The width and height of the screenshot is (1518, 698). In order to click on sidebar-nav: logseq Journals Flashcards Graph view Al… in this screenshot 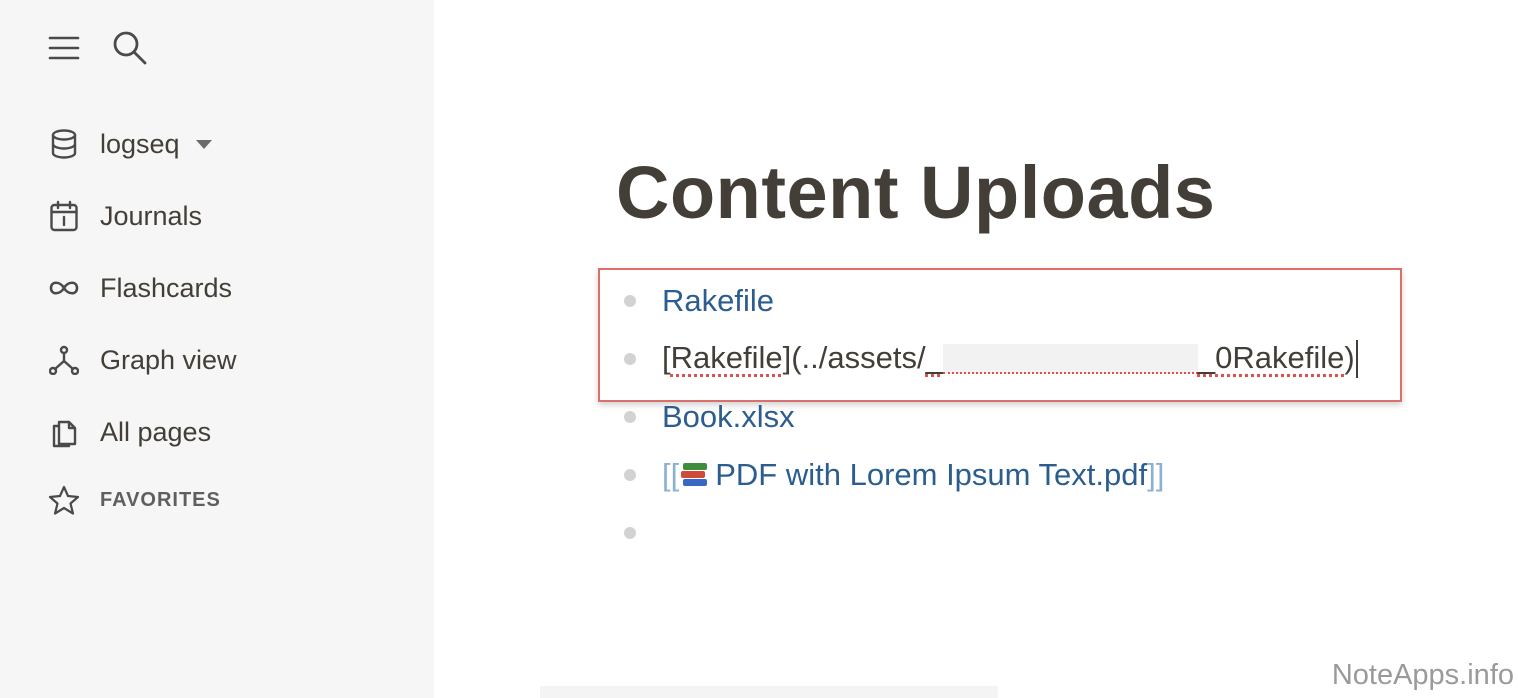, I will do `click(226, 318)`.